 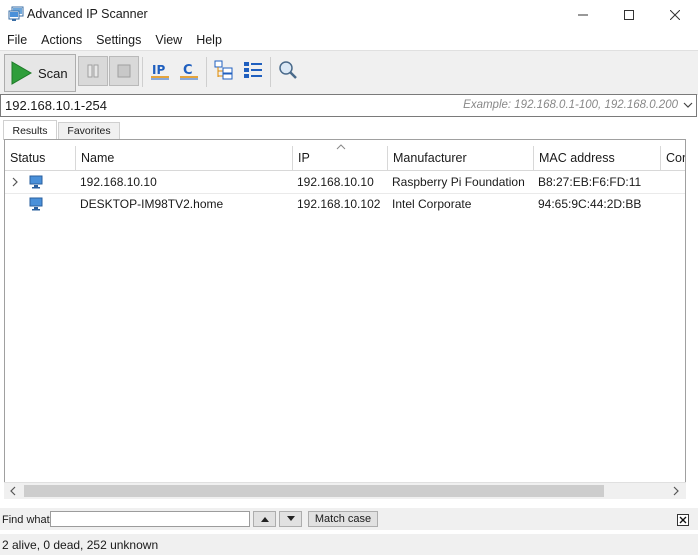 I want to click on ip-range-field: Example: 192.168.0.1-100, 192.168.0.200, so click(x=348, y=105).